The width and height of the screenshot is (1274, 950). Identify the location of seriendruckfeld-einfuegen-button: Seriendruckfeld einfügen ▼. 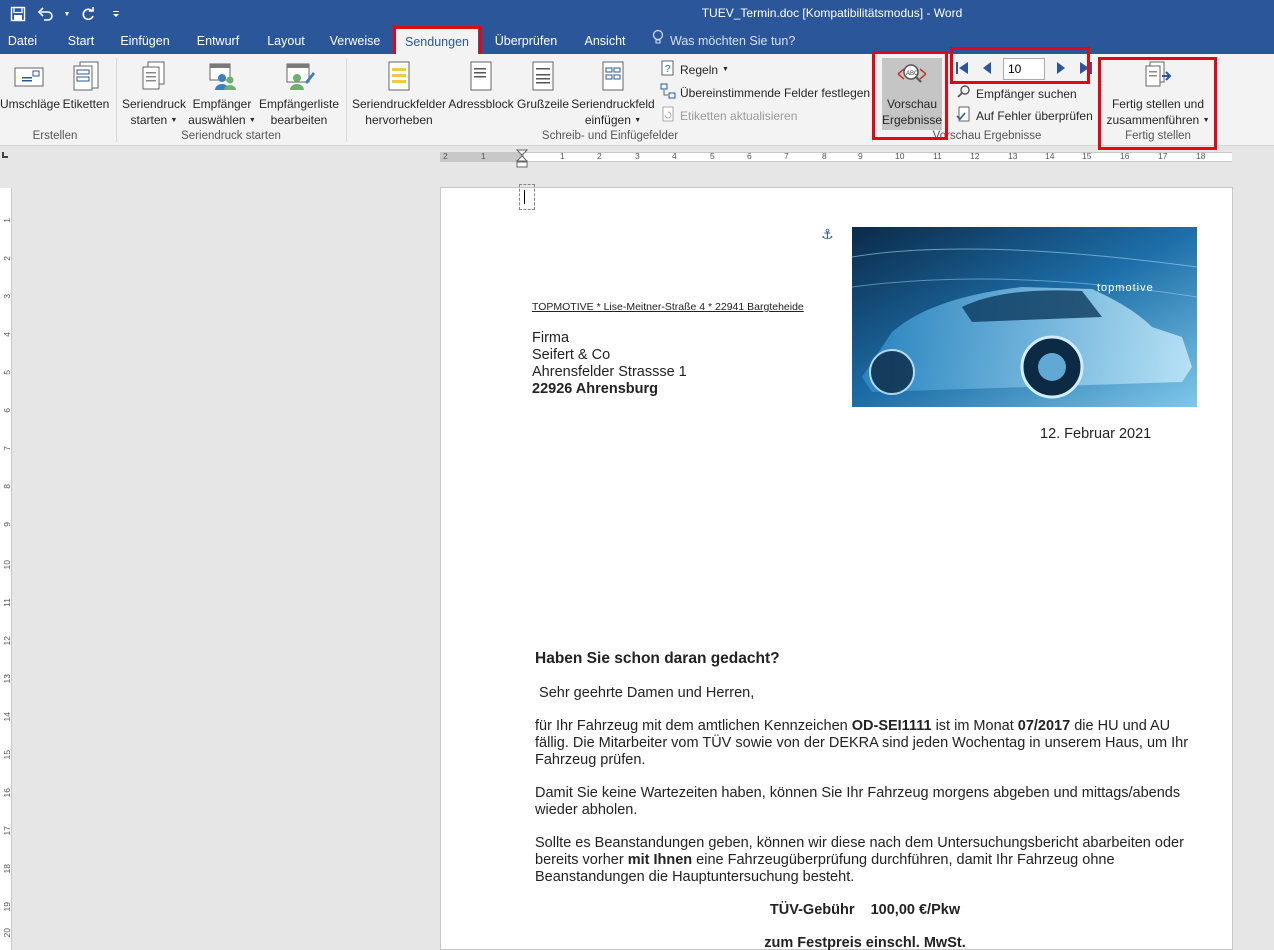
(613, 94).